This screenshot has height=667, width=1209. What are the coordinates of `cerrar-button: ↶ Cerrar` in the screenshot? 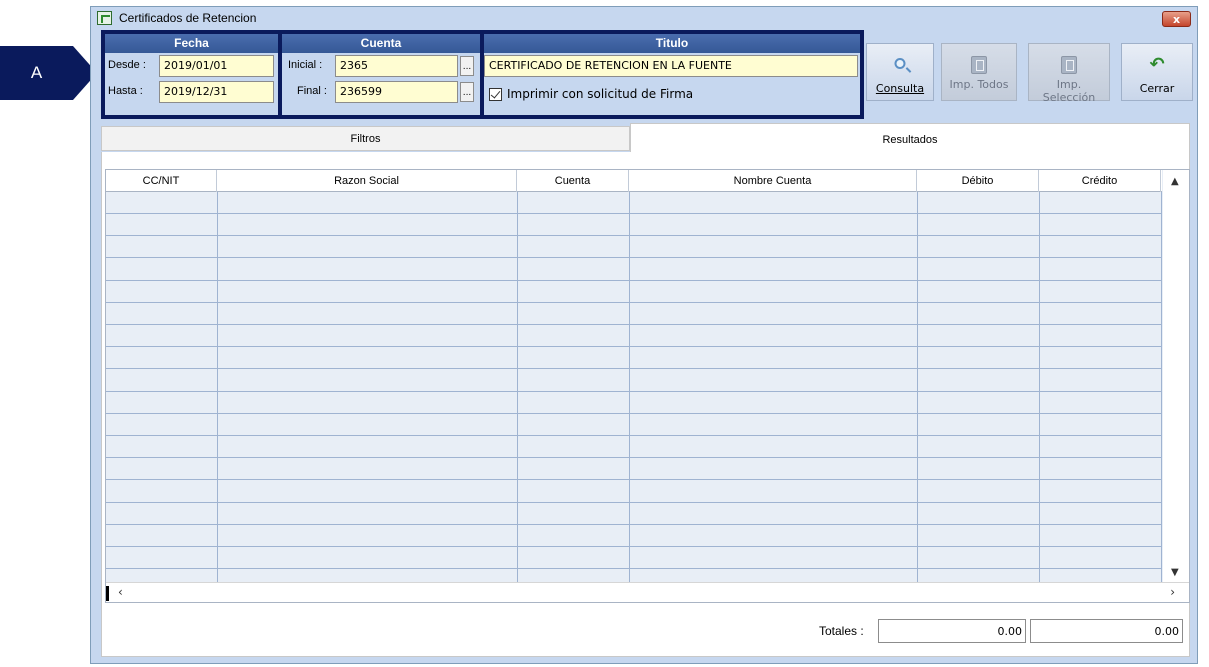 It's located at (1157, 72).